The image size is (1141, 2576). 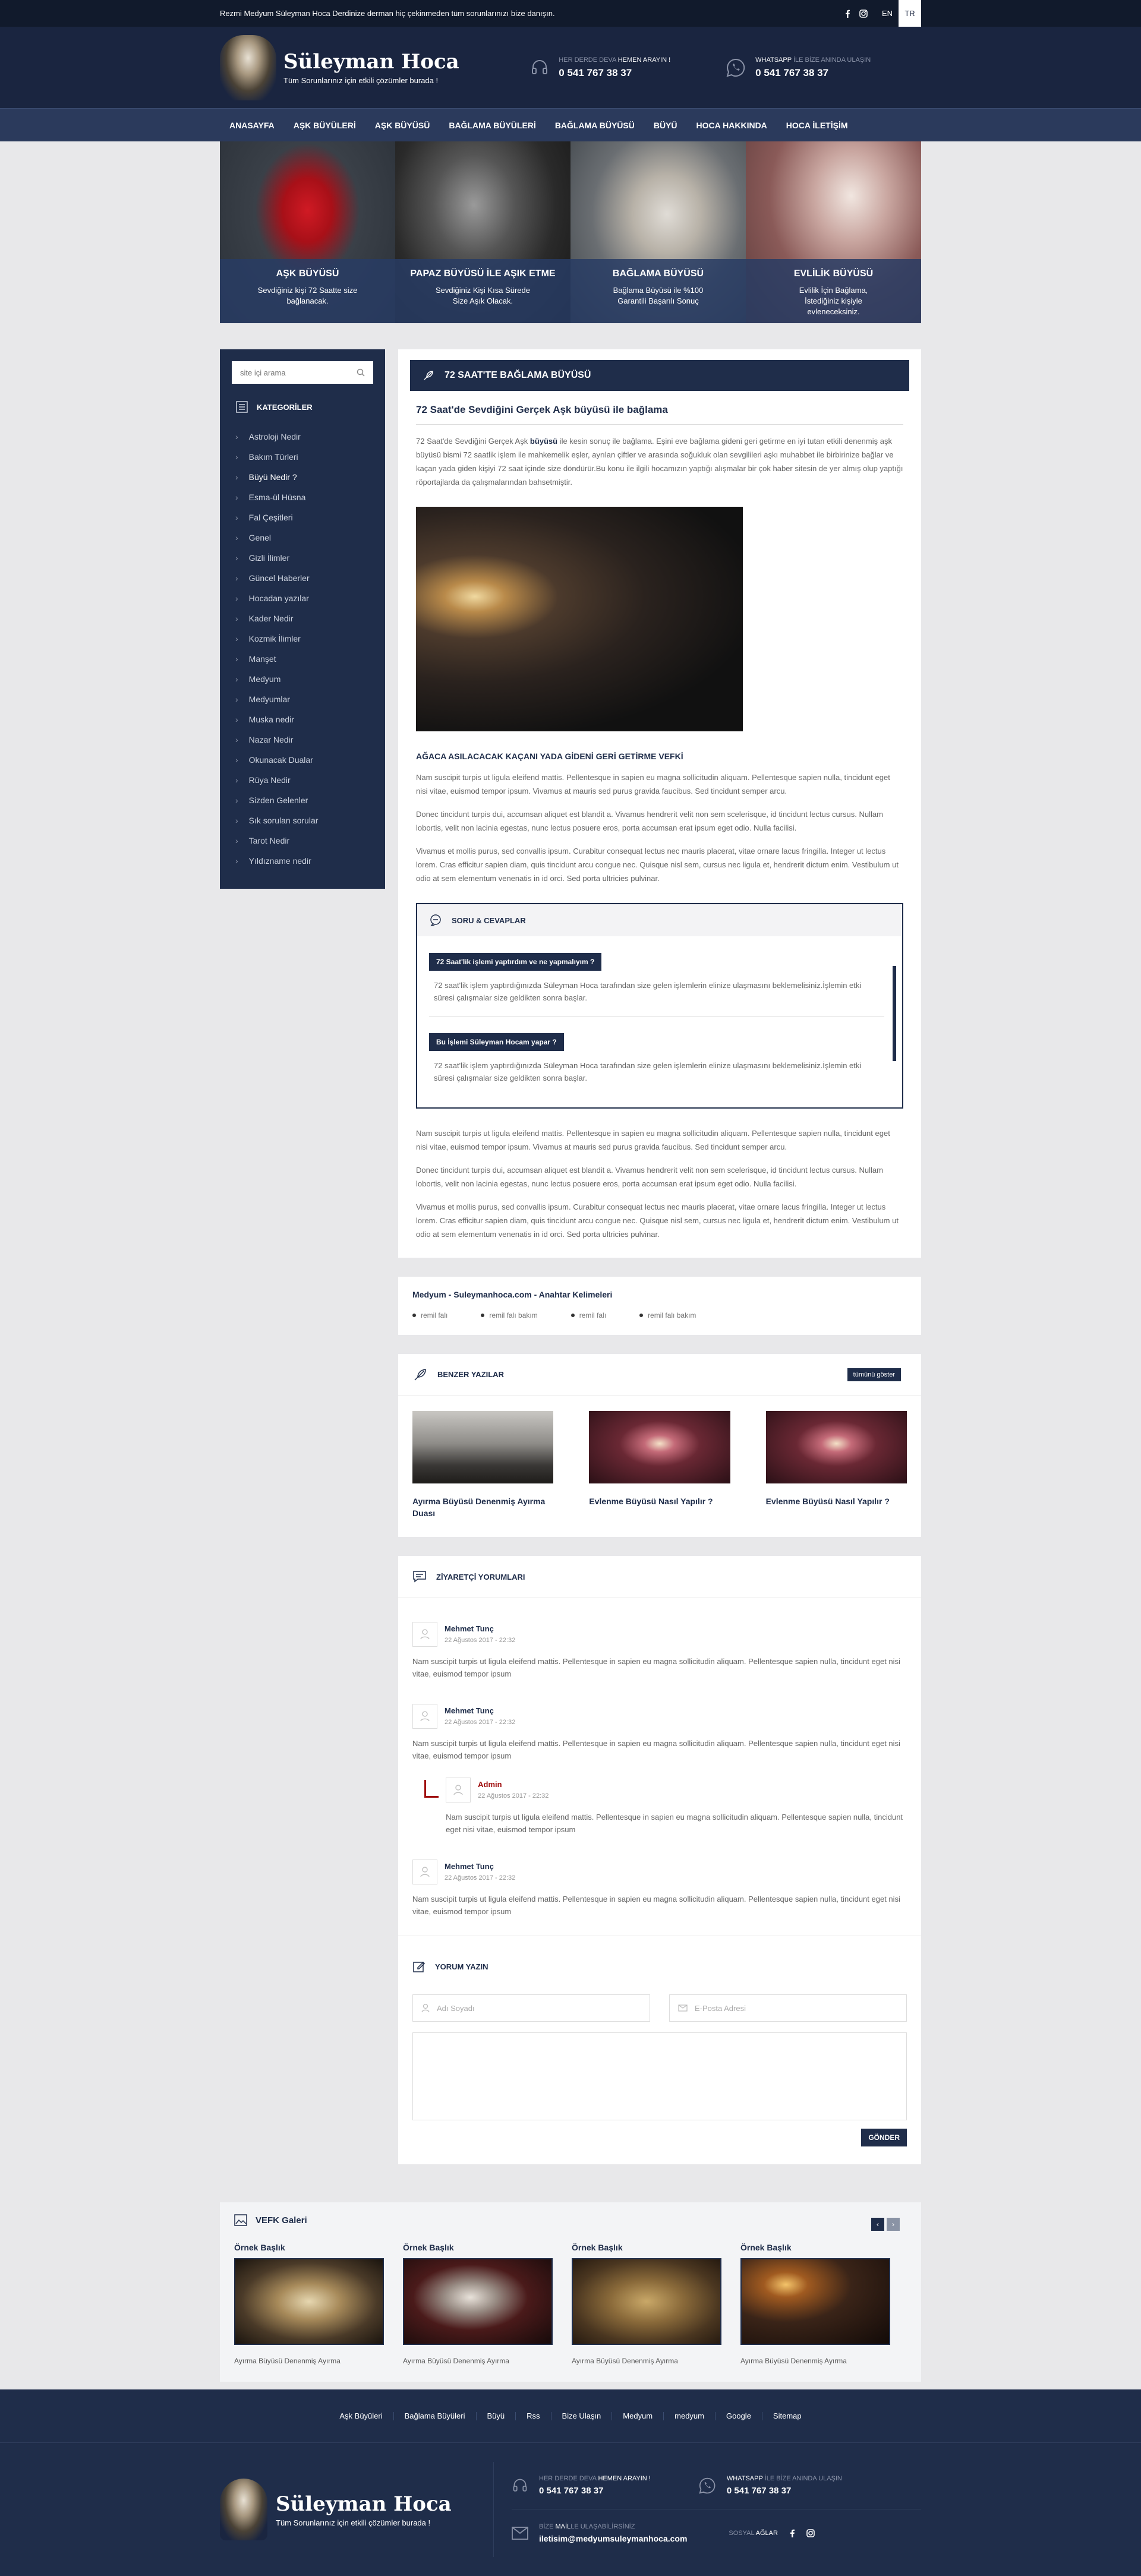 What do you see at coordinates (302, 457) in the screenshot?
I see `sidebar-category-item: › Bakım Türleri` at bounding box center [302, 457].